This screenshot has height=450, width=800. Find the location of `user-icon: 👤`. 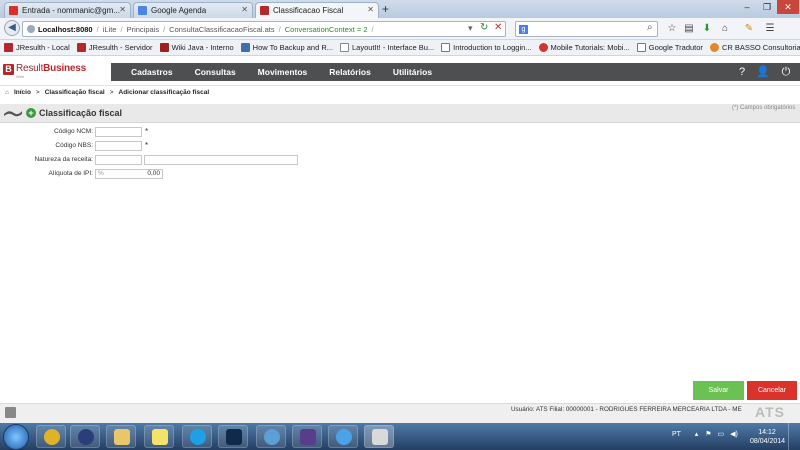

user-icon: 👤 is located at coordinates (763, 72).